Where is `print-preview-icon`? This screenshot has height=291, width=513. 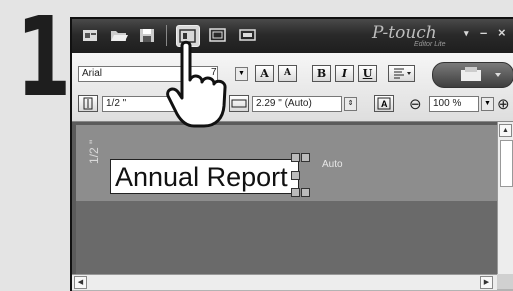
print-preview-icon is located at coordinates (248, 35).